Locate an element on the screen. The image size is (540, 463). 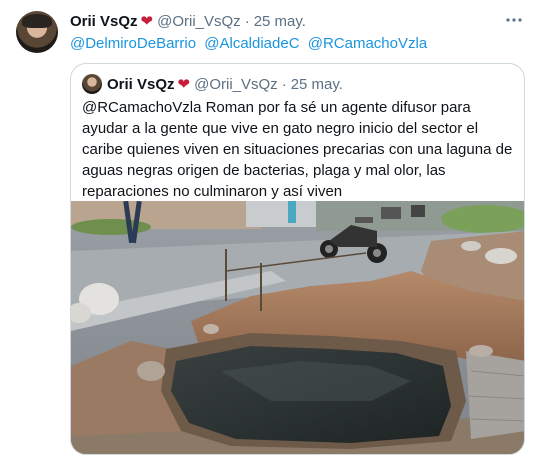
more-options-icon is located at coordinates (514, 20).